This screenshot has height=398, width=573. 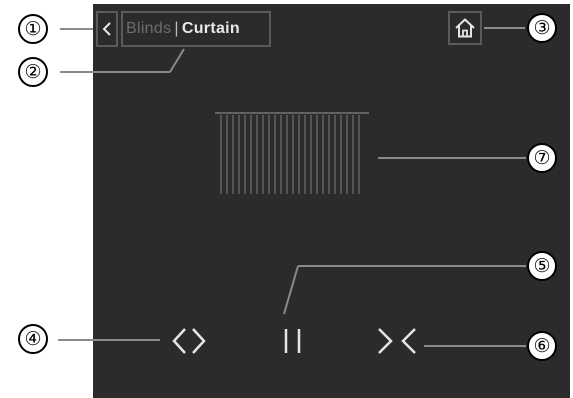 I want to click on callout-1: ①, so click(x=33, y=29).